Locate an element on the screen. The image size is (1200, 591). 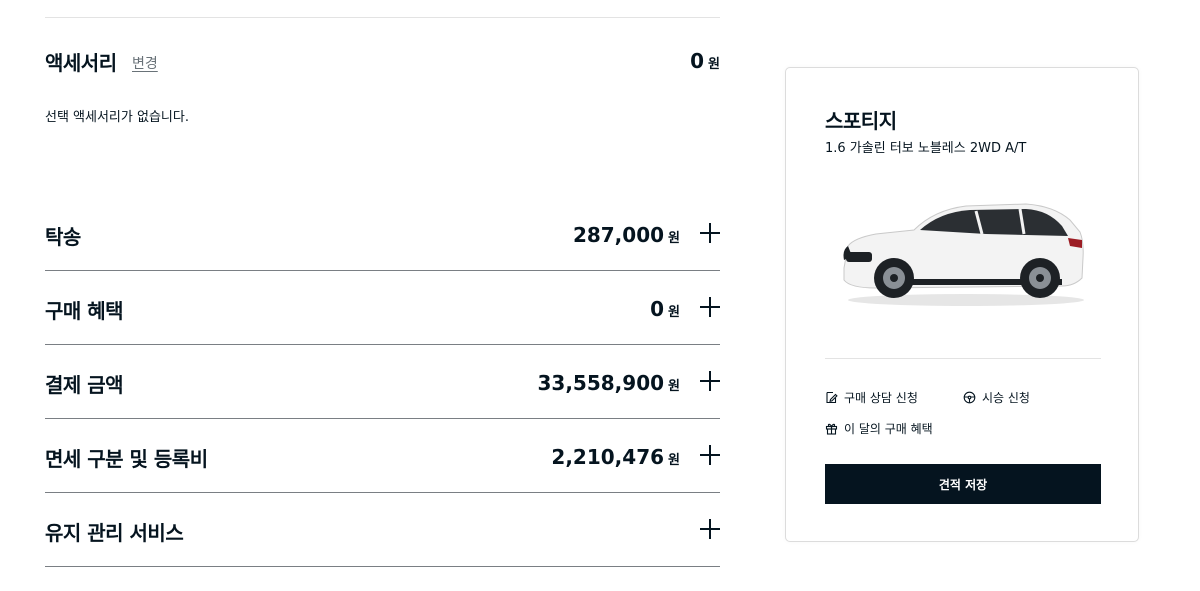
row-tax-registration: 면세 구분 및 등록비 2,210,476 원 is located at coordinates (382, 456).